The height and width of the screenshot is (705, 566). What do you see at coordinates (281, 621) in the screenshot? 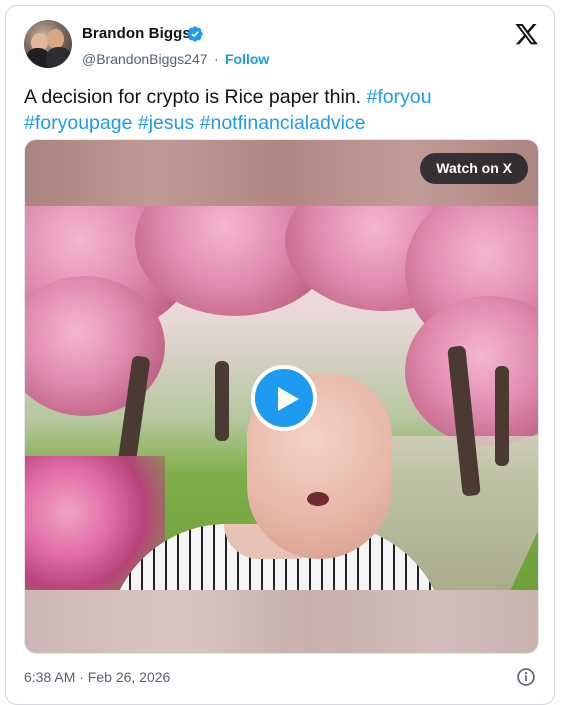
I see `video-bottom-blur` at bounding box center [281, 621].